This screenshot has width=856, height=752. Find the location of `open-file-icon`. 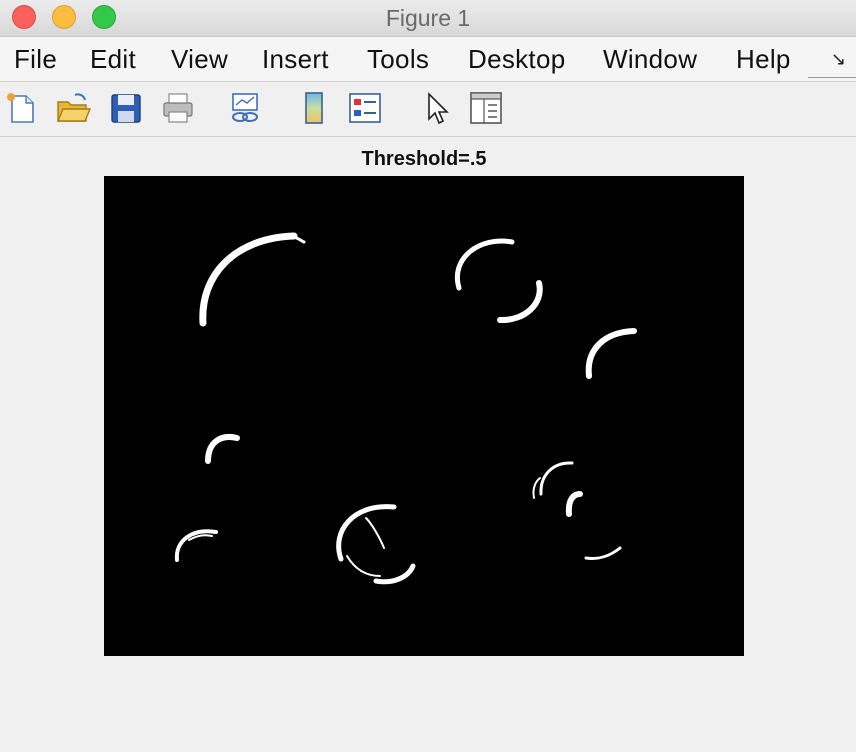

open-file-icon is located at coordinates (73, 108).